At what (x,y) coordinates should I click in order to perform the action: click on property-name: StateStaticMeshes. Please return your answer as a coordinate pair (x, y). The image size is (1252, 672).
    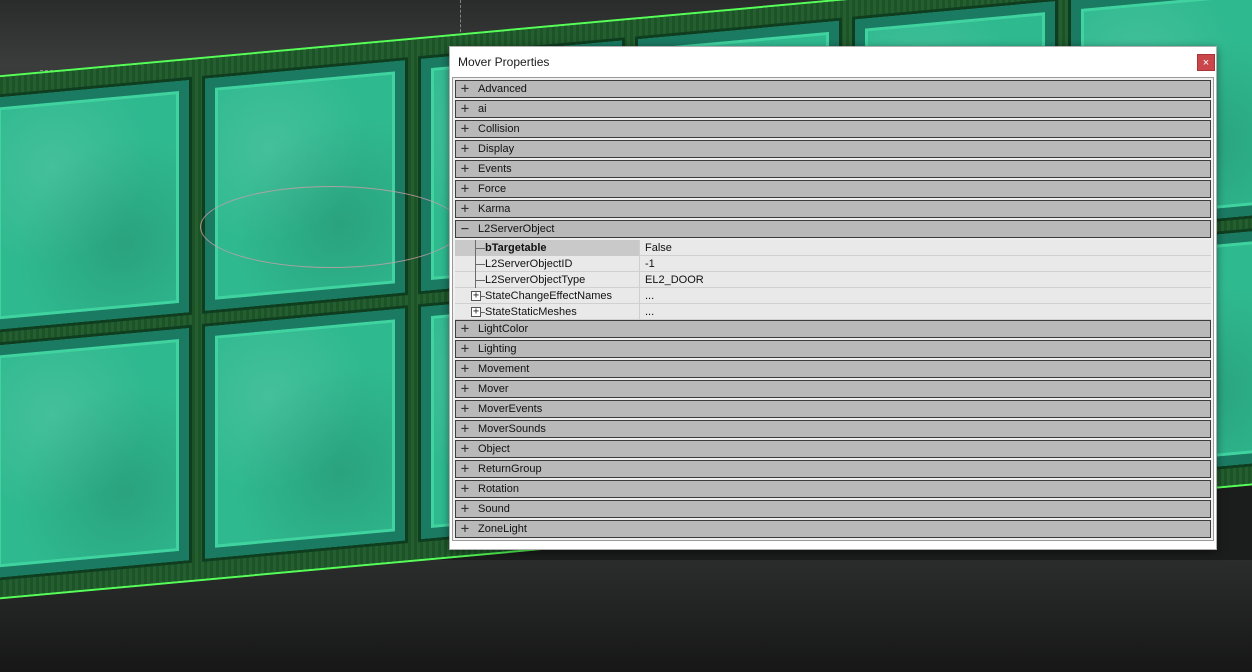
    Looking at the image, I should click on (531, 311).